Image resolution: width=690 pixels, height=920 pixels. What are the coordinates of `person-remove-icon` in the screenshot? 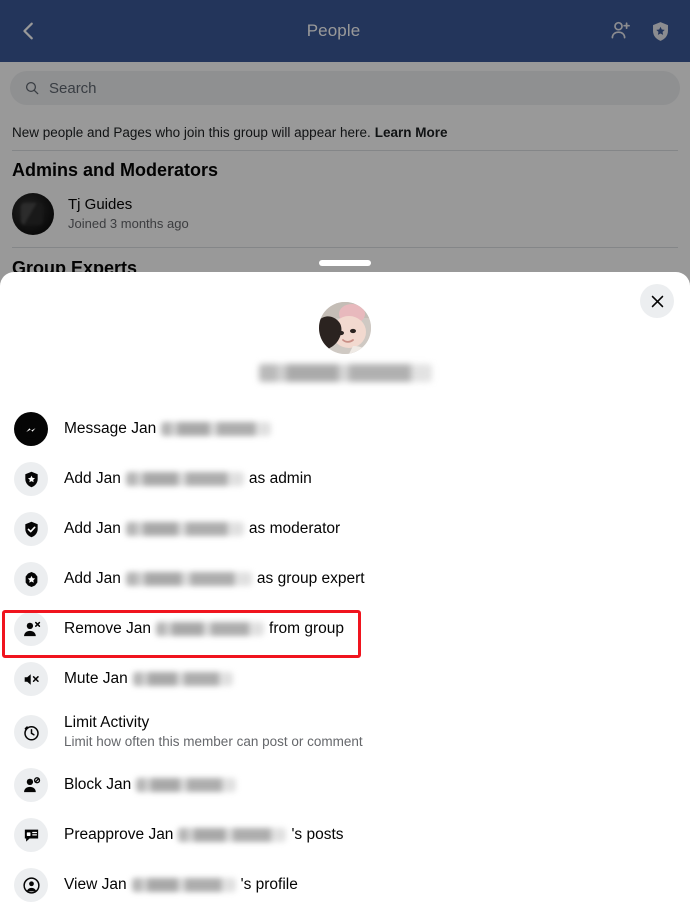 It's located at (31, 629).